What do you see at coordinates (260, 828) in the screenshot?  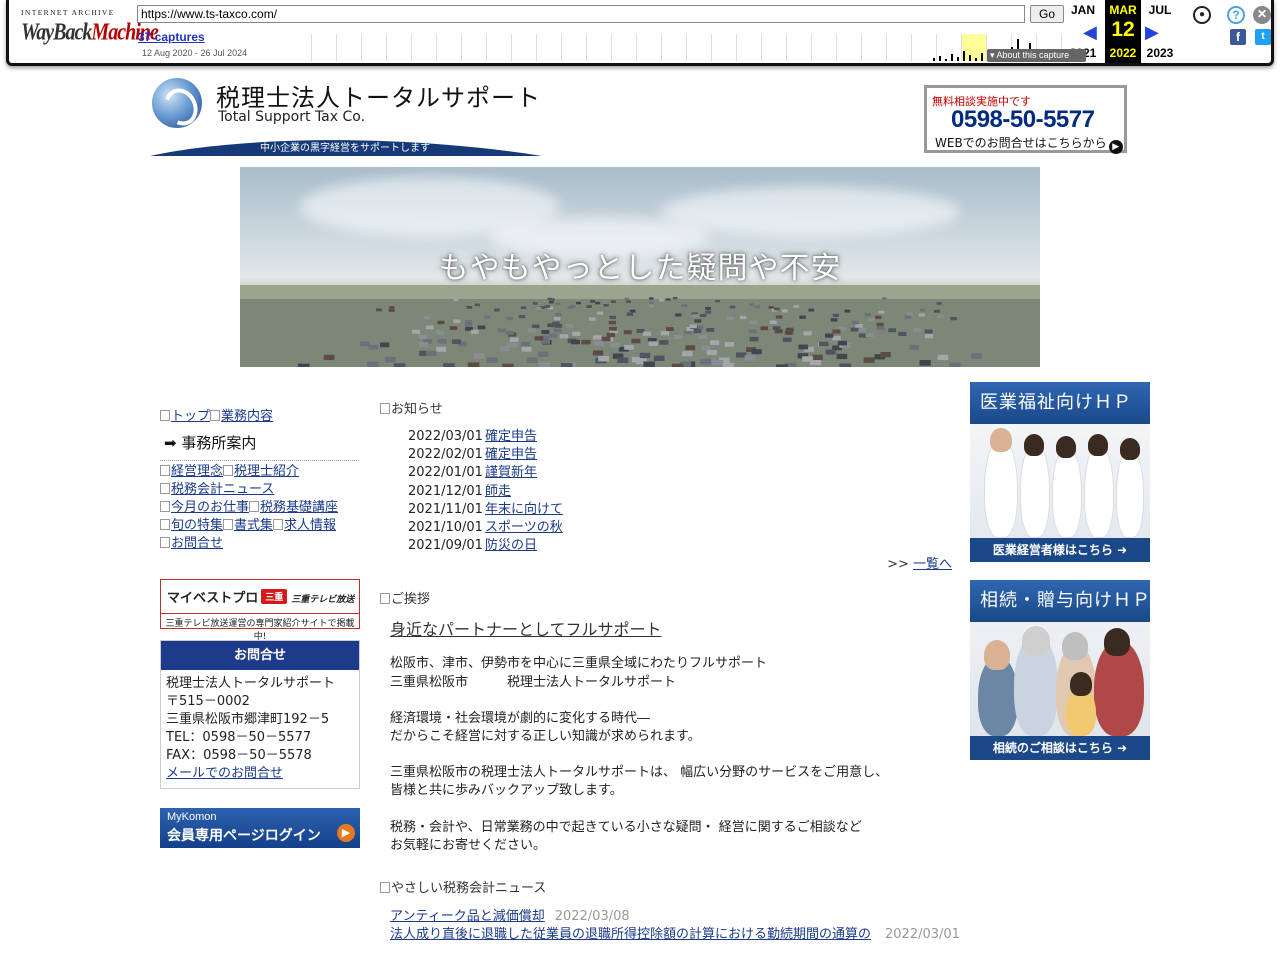 I see `mykomon-login-banner: MyKomon 会員専用ページログイン ▶` at bounding box center [260, 828].